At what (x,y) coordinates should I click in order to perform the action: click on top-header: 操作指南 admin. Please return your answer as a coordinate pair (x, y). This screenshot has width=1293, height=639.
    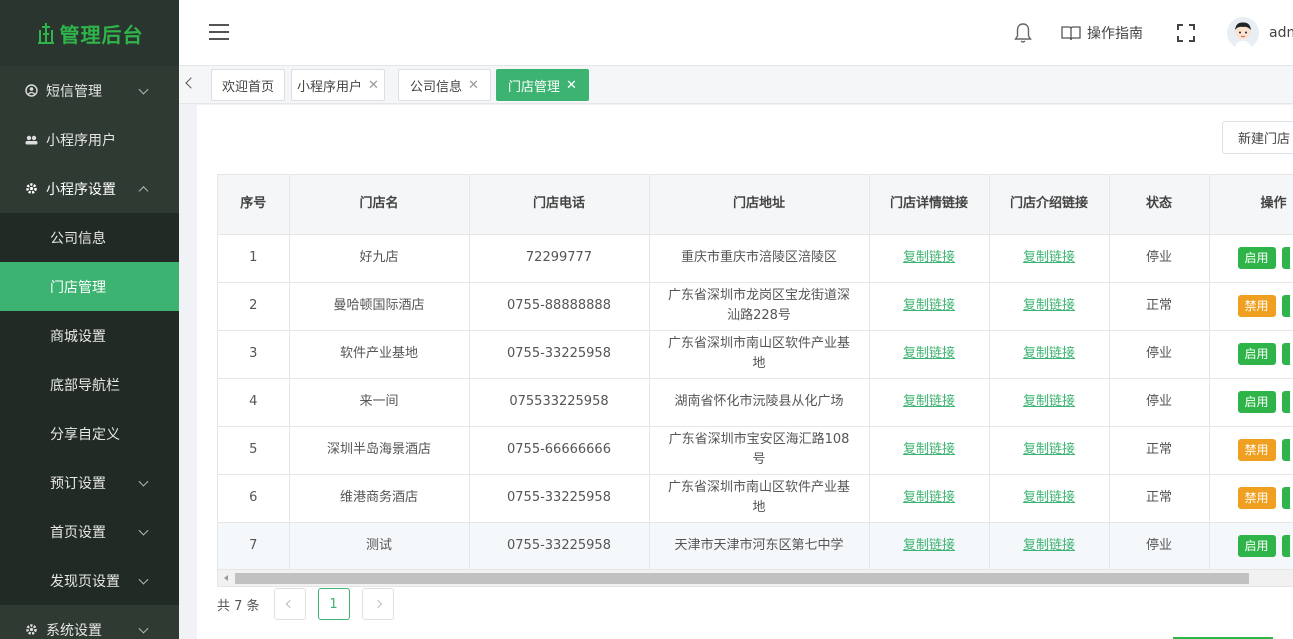
    Looking at the image, I should click on (736, 33).